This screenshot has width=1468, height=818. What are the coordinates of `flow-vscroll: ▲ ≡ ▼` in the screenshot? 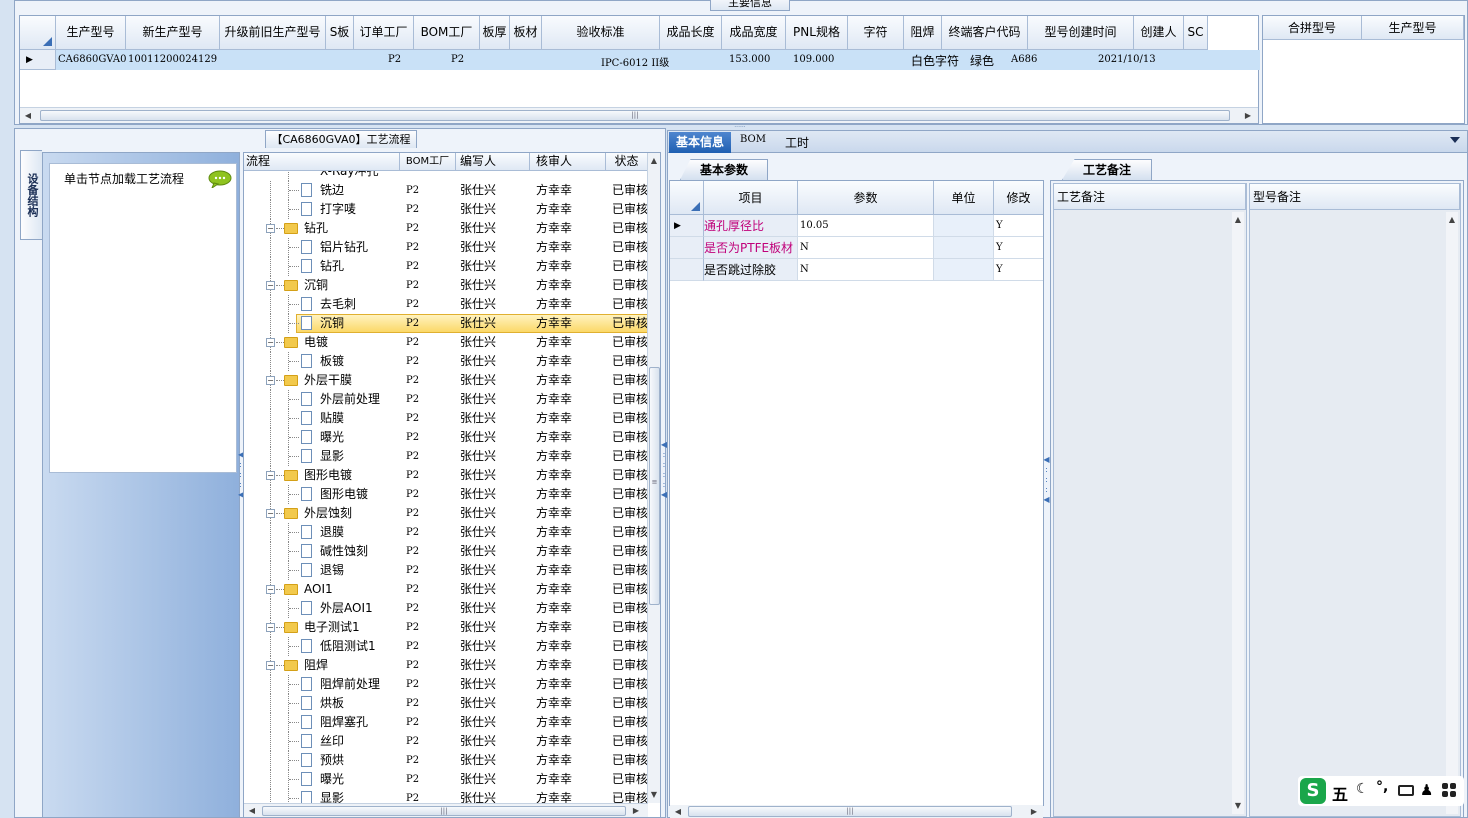 It's located at (653, 478).